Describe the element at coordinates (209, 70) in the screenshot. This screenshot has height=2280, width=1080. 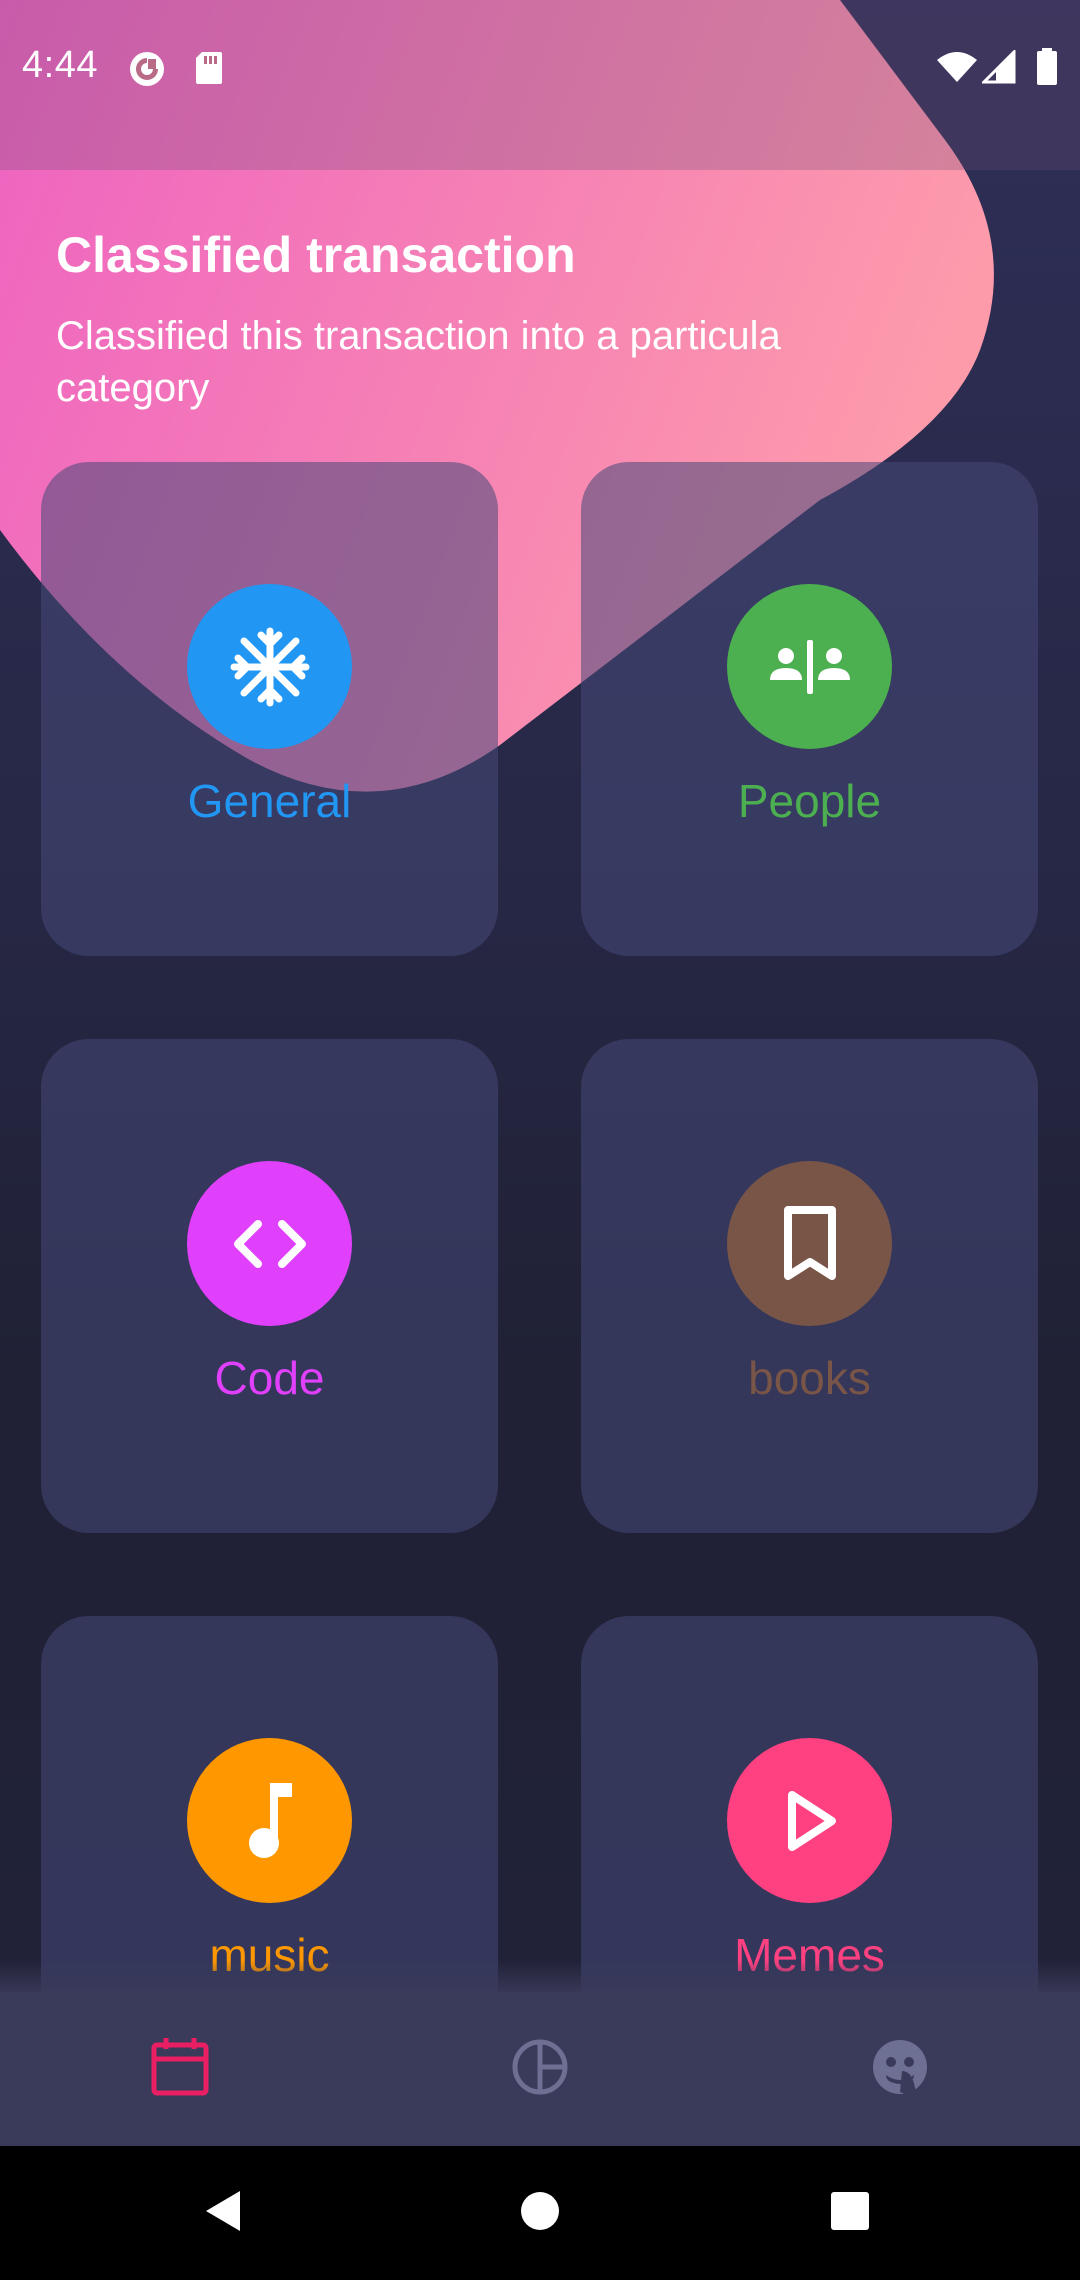
I see `sd-card-icon` at that location.